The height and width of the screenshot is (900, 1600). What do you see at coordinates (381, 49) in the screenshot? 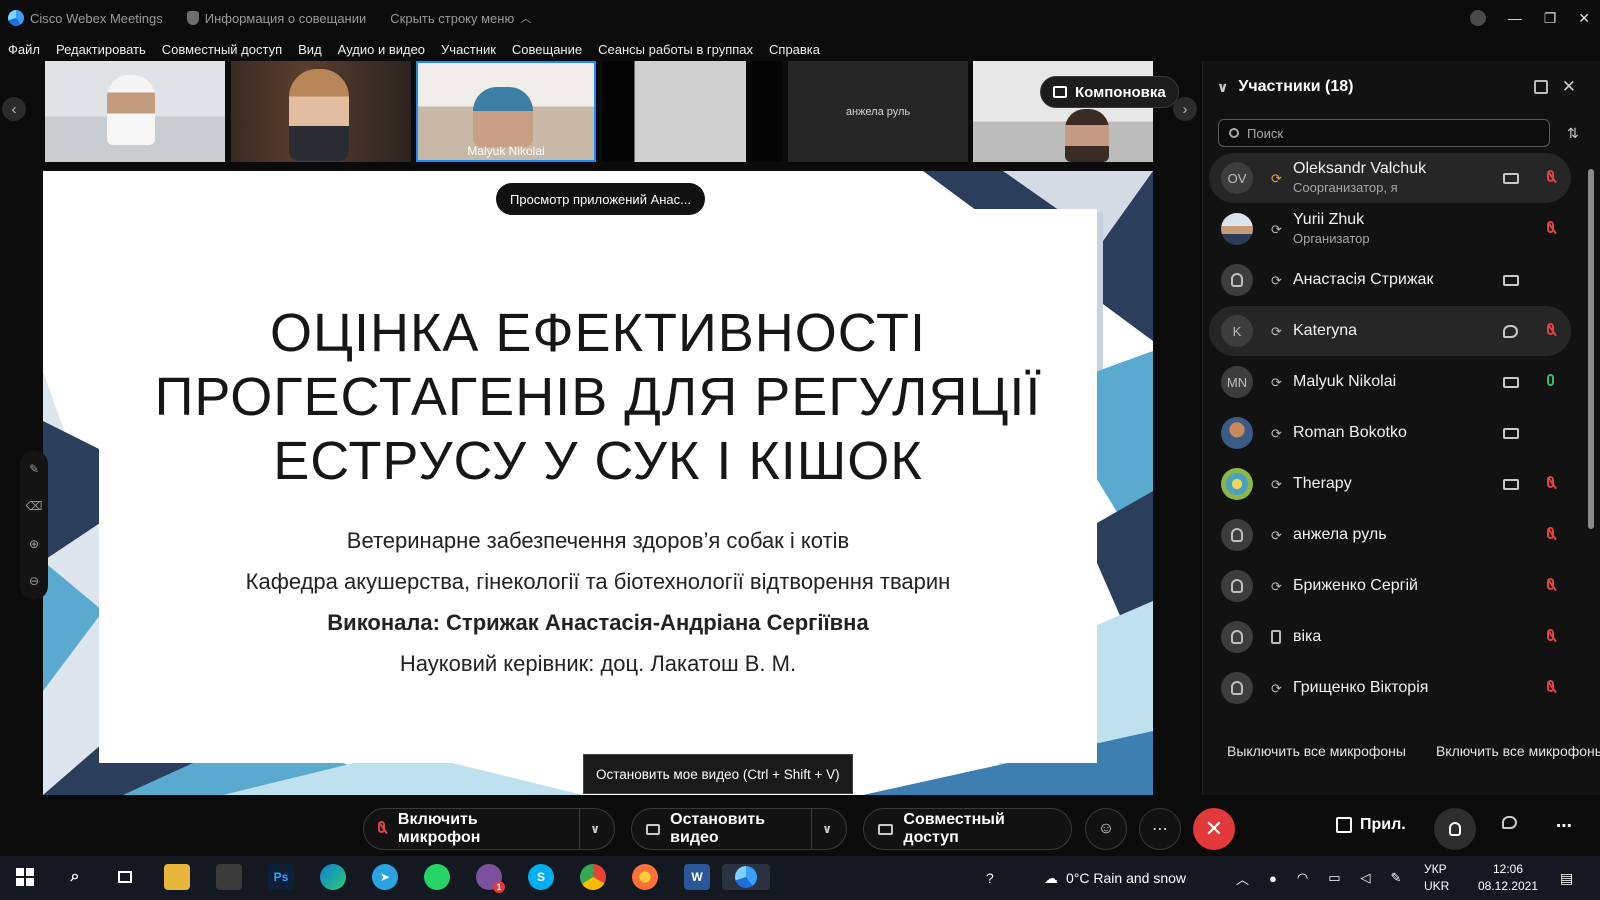
I see `menu-audio-video: Аудио и видео` at bounding box center [381, 49].